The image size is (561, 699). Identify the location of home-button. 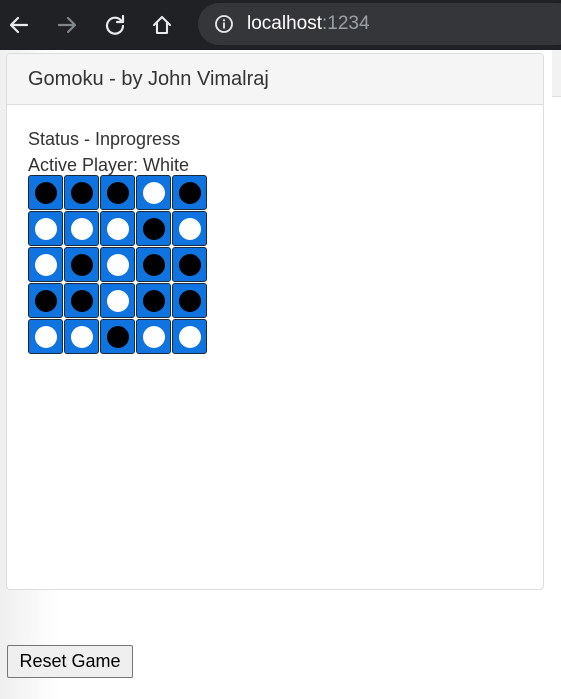
(162, 25).